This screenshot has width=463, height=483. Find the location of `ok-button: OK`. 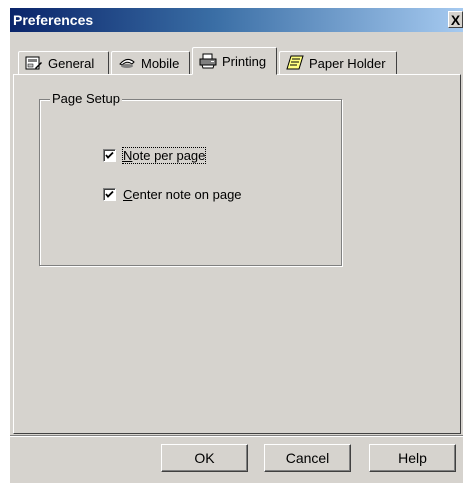

ok-button: OK is located at coordinates (204, 458).